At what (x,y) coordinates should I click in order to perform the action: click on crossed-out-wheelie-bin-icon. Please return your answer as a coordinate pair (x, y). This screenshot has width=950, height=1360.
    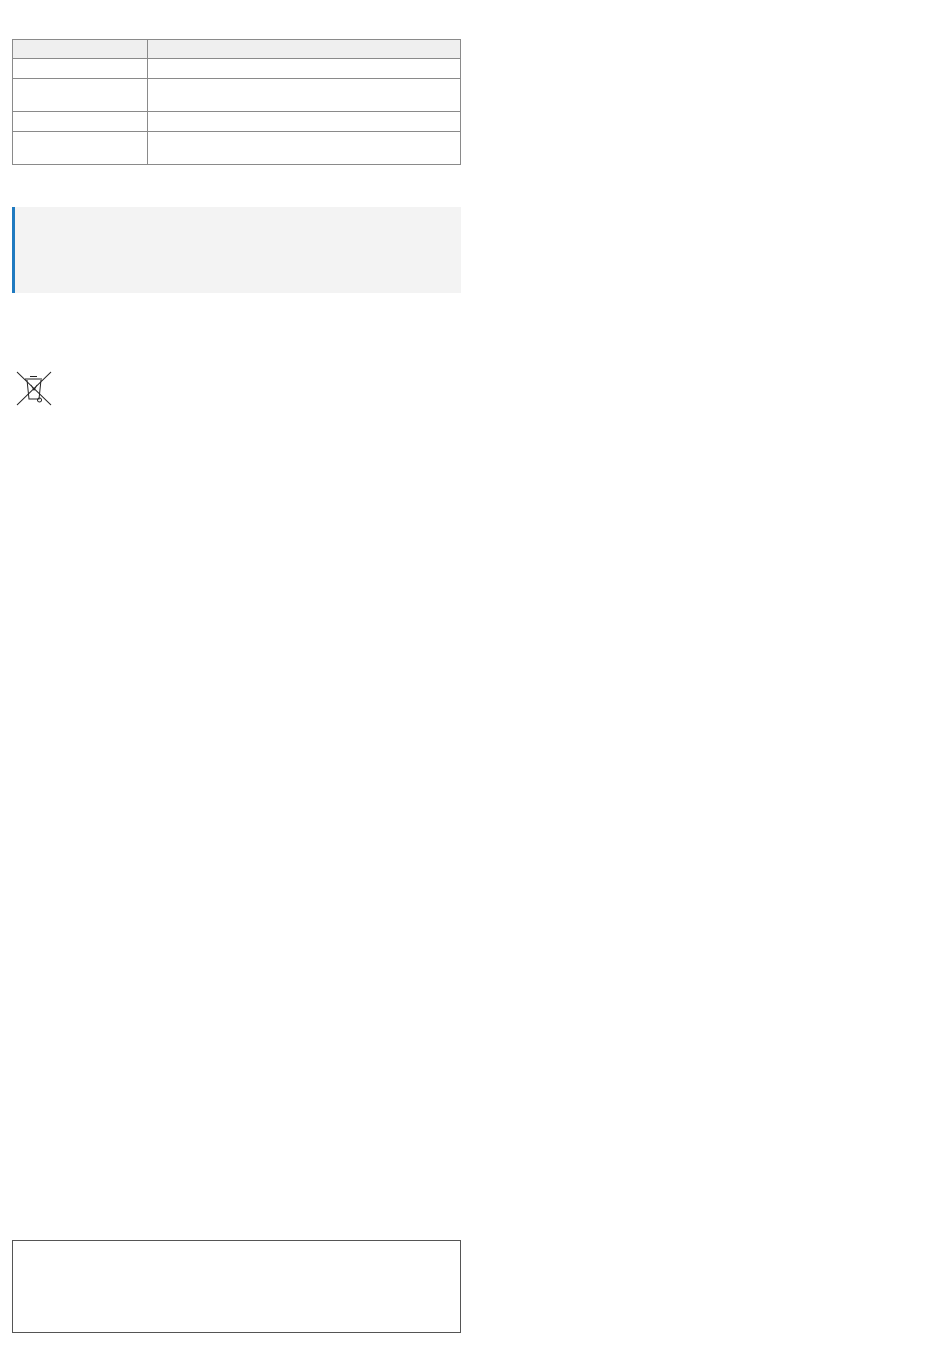
    Looking at the image, I should click on (34, 389).